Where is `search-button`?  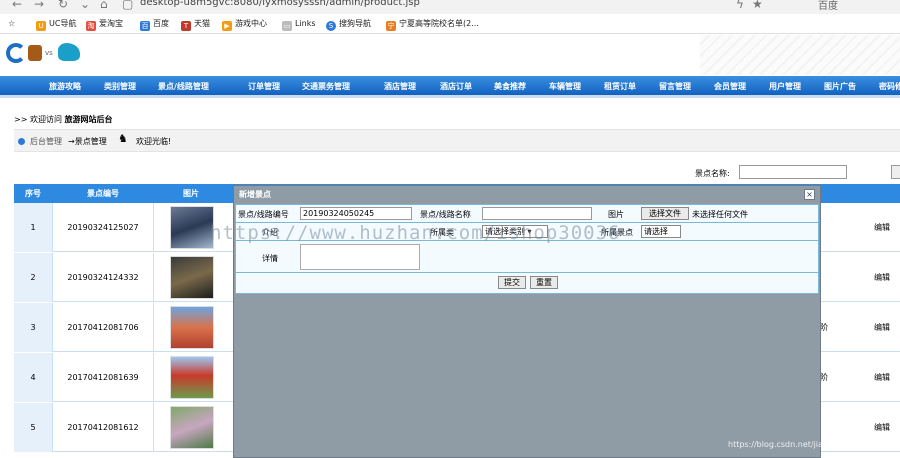
search-button is located at coordinates (895, 172).